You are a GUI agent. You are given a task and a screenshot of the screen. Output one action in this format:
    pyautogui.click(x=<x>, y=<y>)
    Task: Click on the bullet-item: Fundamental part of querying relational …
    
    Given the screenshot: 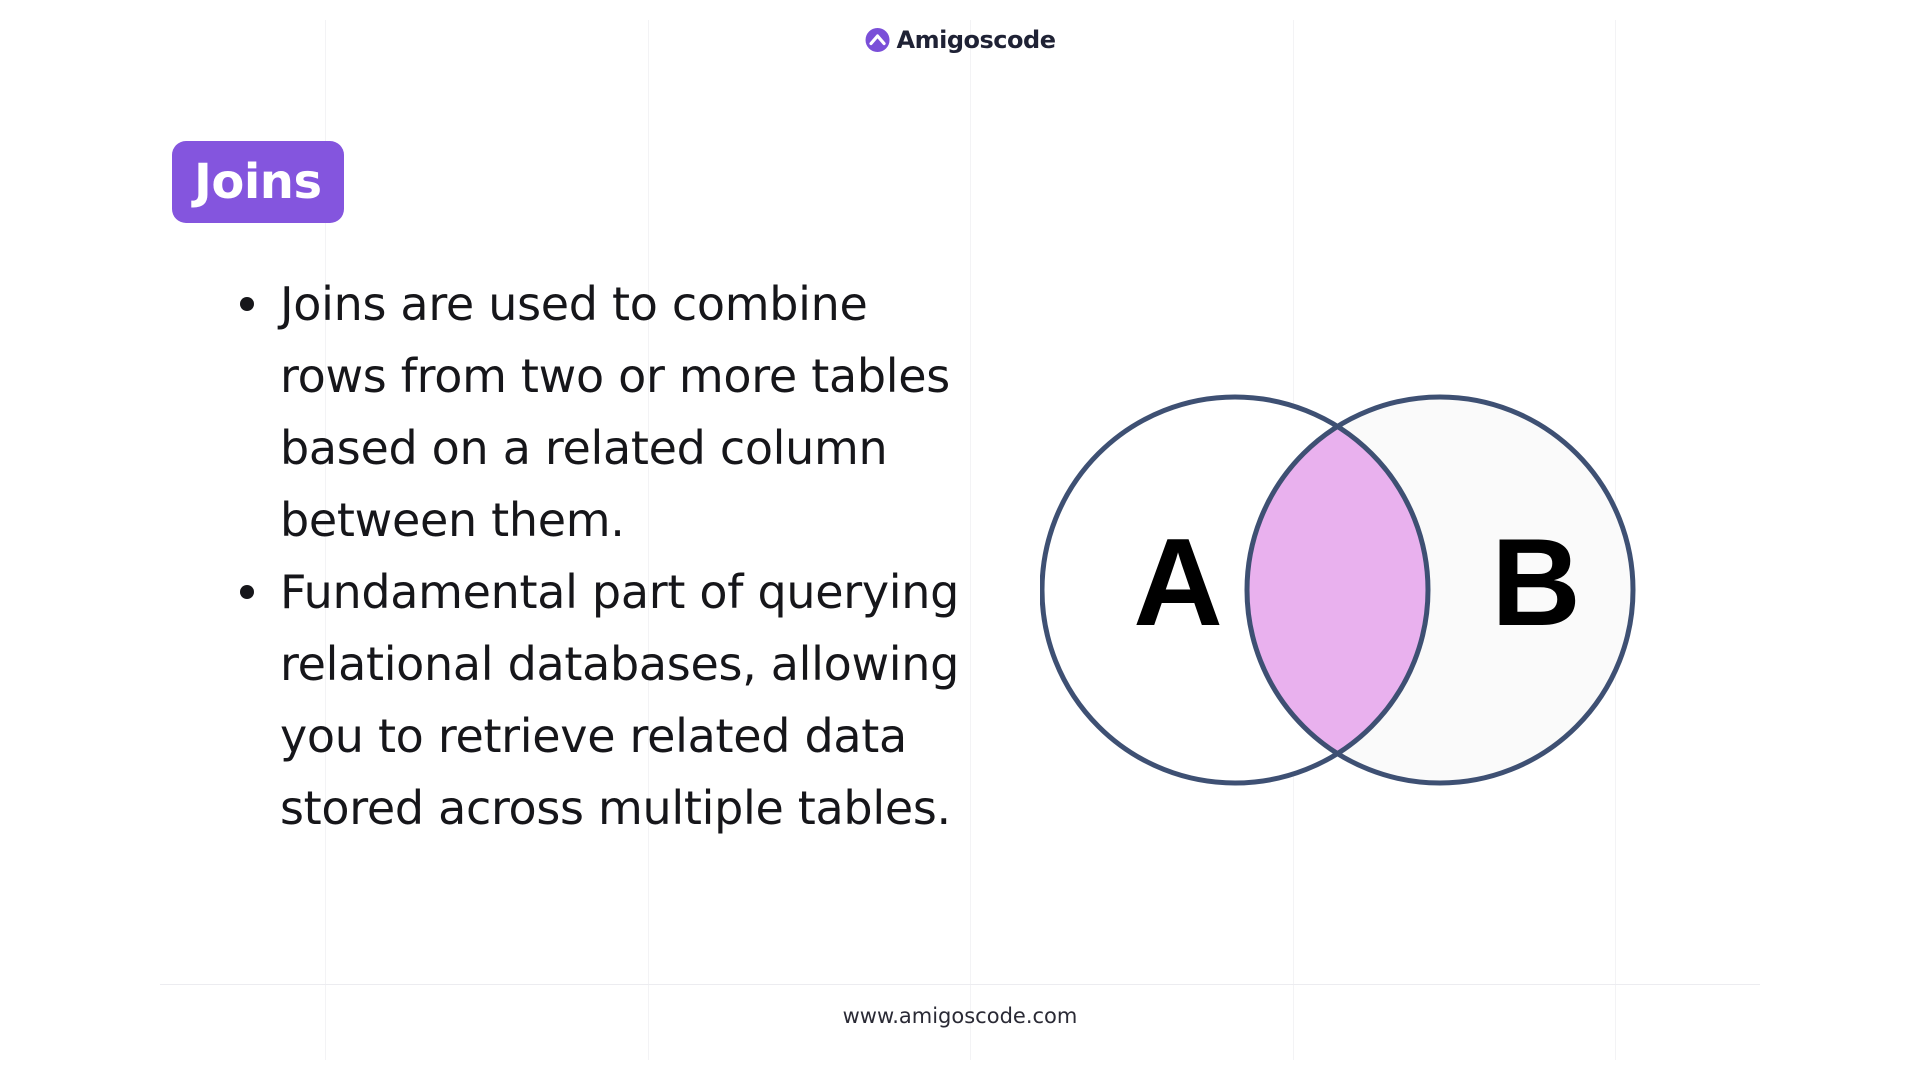 What is the action you would take?
    pyautogui.click(x=606, y=700)
    